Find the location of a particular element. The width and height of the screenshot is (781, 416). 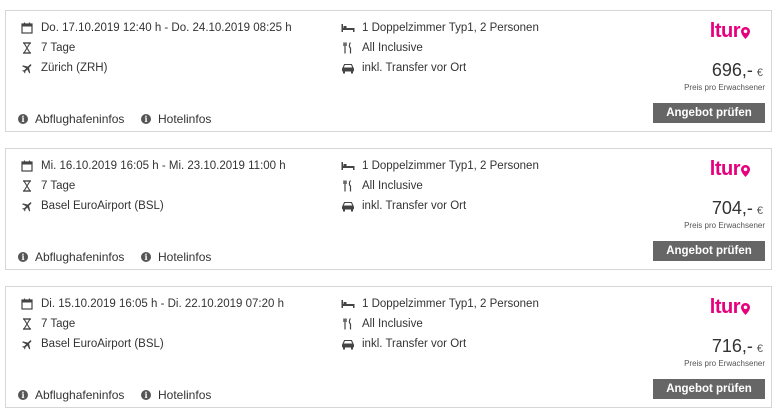

price-amount: 696,- is located at coordinates (732, 70).